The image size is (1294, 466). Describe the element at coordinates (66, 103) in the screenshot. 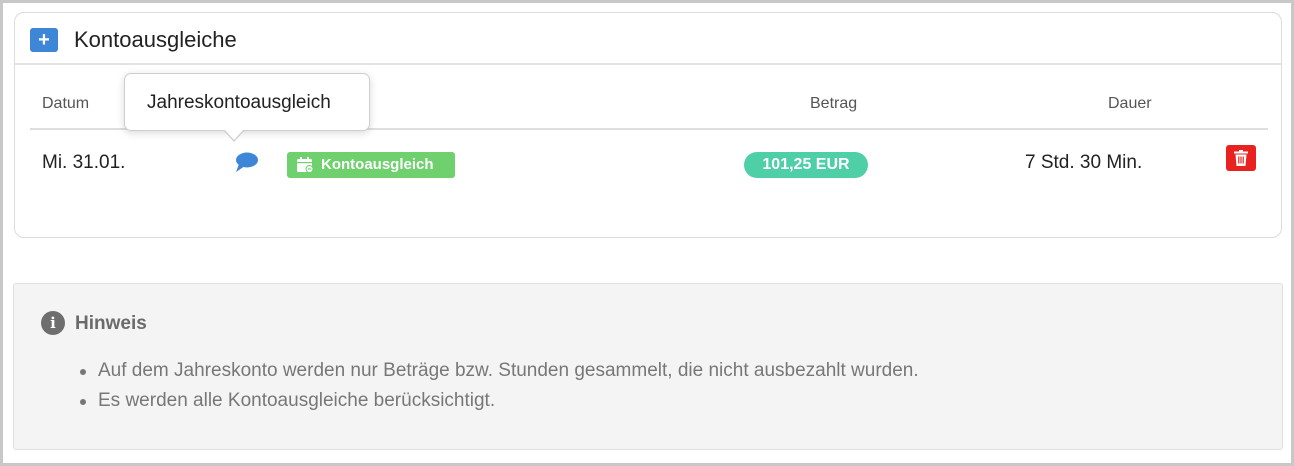

I see `column-header-date: Datum` at that location.